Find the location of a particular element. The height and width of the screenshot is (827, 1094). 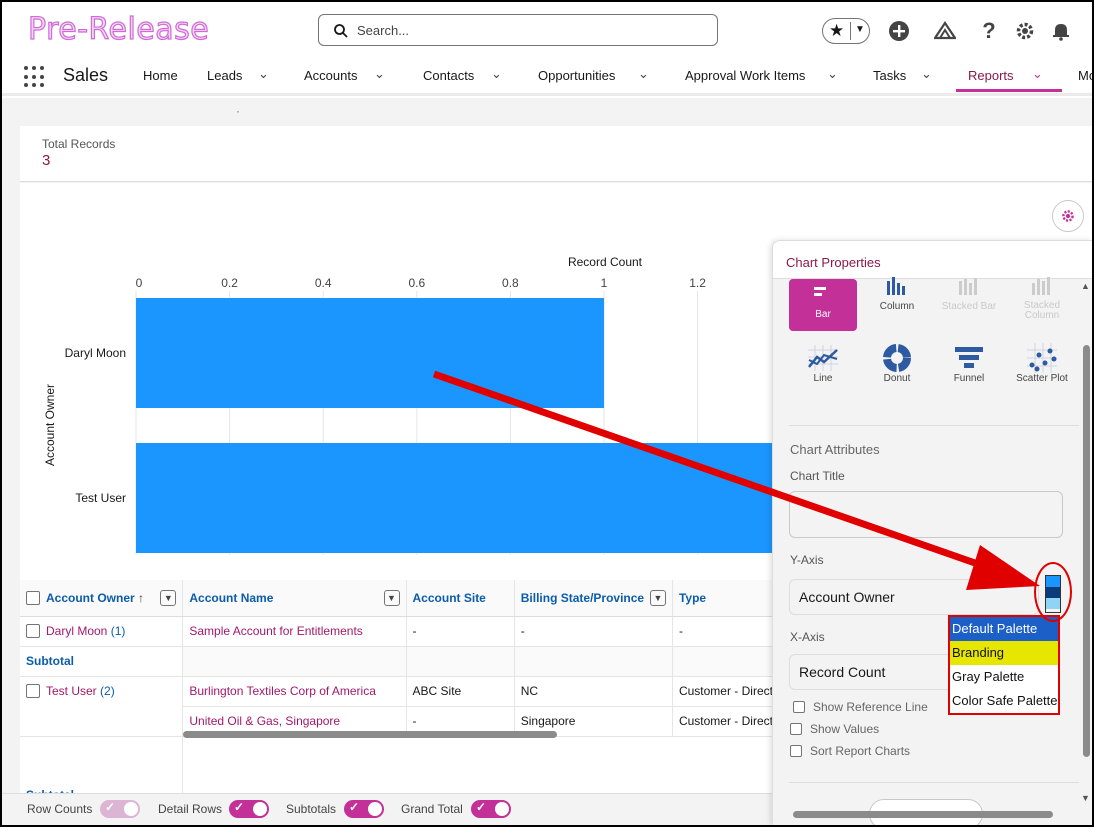

toggle-label: Detail Rows is located at coordinates (190, 809).